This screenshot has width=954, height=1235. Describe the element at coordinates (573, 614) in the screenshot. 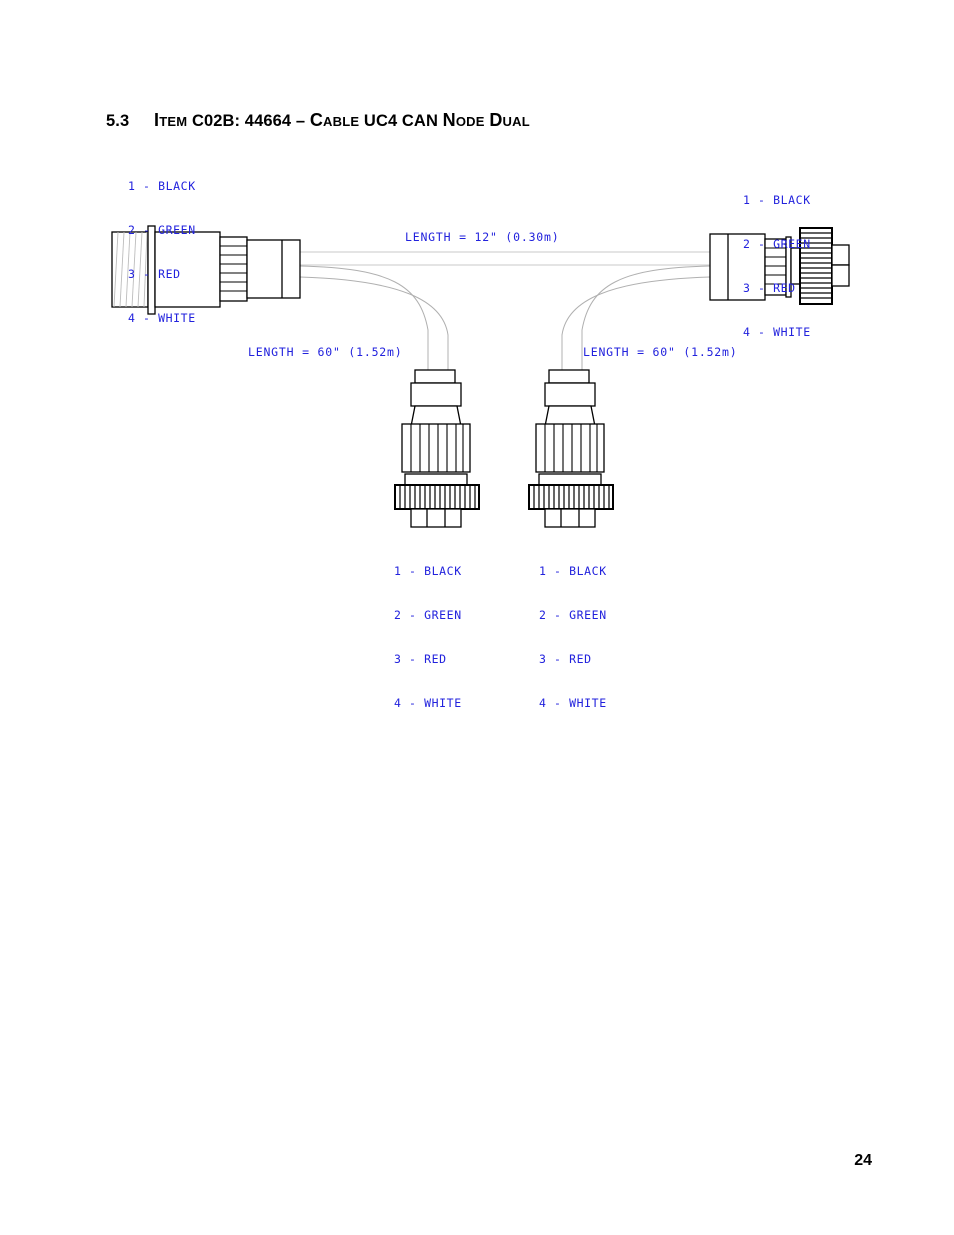

I see `legend-branch-2-line-2: 2 - GREEN` at that location.